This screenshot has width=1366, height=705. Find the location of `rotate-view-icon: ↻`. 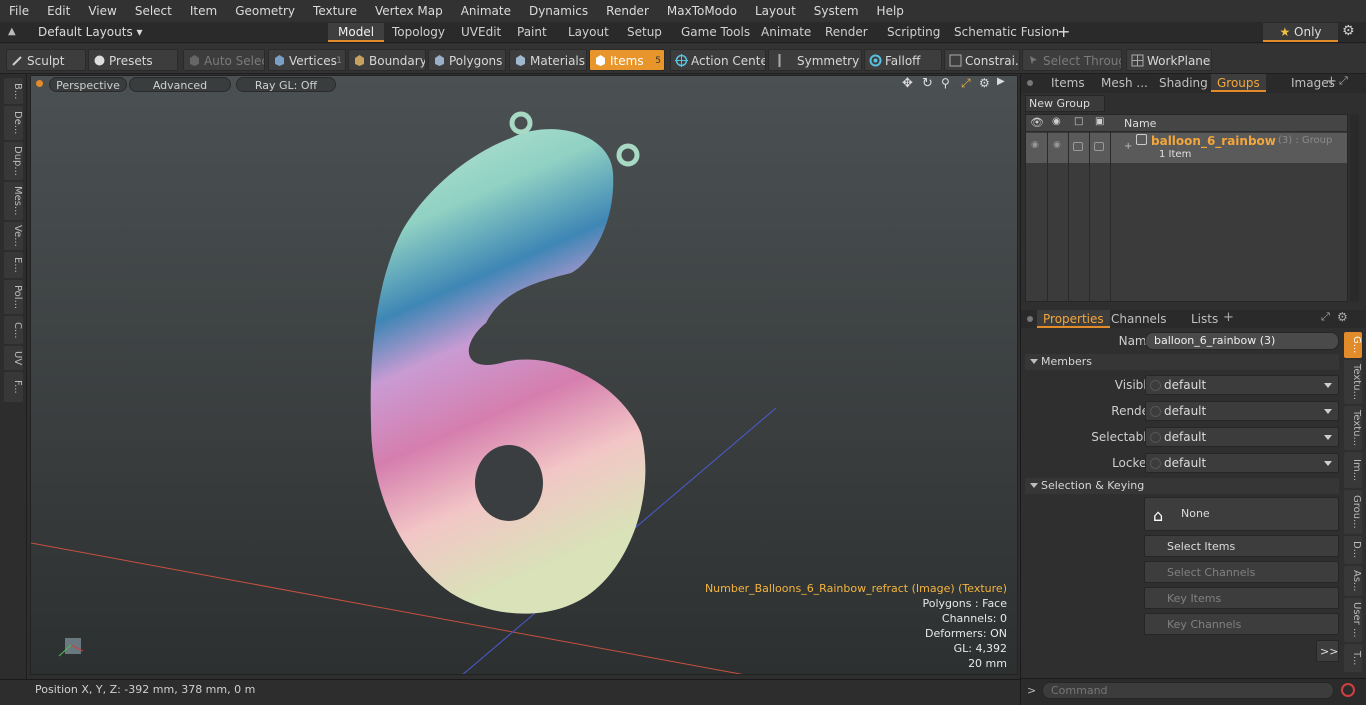

rotate-view-icon: ↻ is located at coordinates (927, 83).